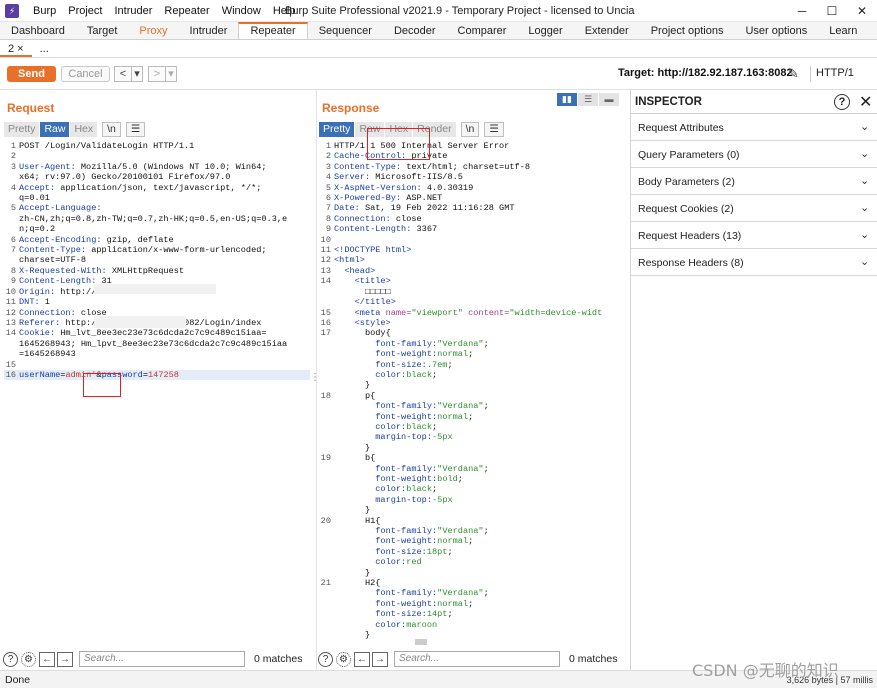 This screenshot has height=688, width=877. Describe the element at coordinates (556, 312) in the screenshot. I see `html-attr-value: "width=device-widt` at that location.